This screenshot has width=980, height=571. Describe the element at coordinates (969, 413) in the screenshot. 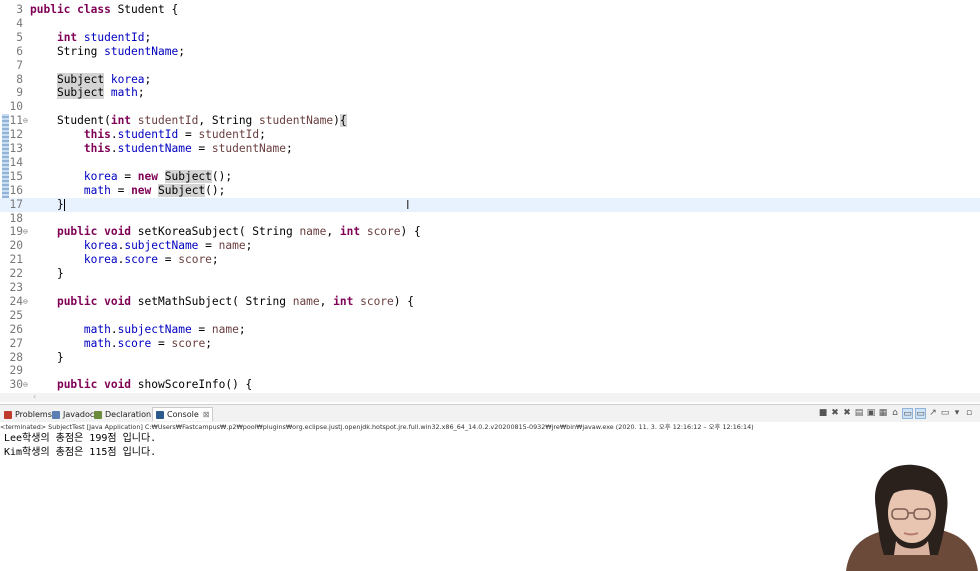

I see `maximize-icon: ▫` at that location.